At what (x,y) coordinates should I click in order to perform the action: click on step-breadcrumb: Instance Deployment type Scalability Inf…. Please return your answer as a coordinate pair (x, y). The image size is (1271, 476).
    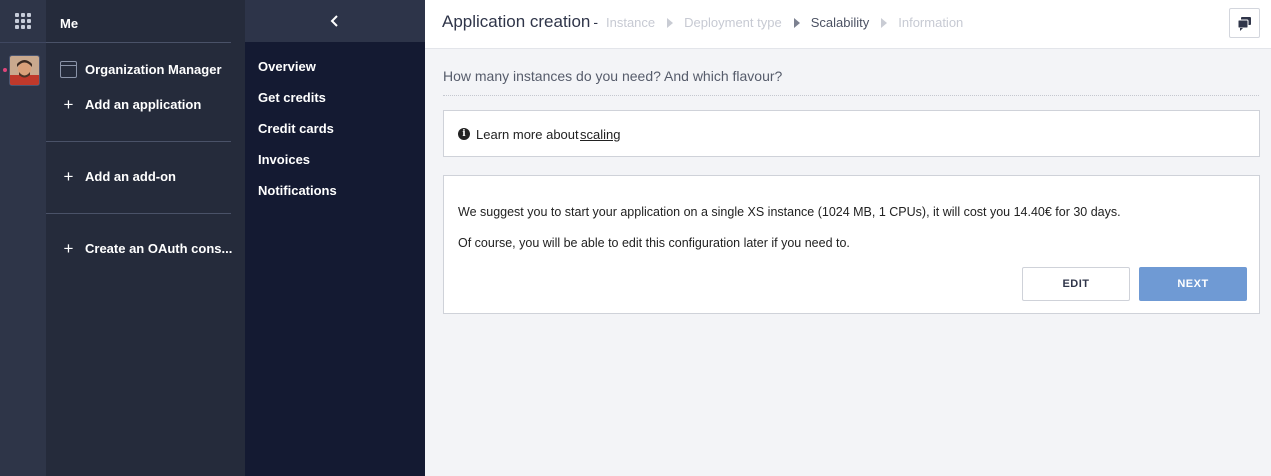
    Looking at the image, I should click on (784, 22).